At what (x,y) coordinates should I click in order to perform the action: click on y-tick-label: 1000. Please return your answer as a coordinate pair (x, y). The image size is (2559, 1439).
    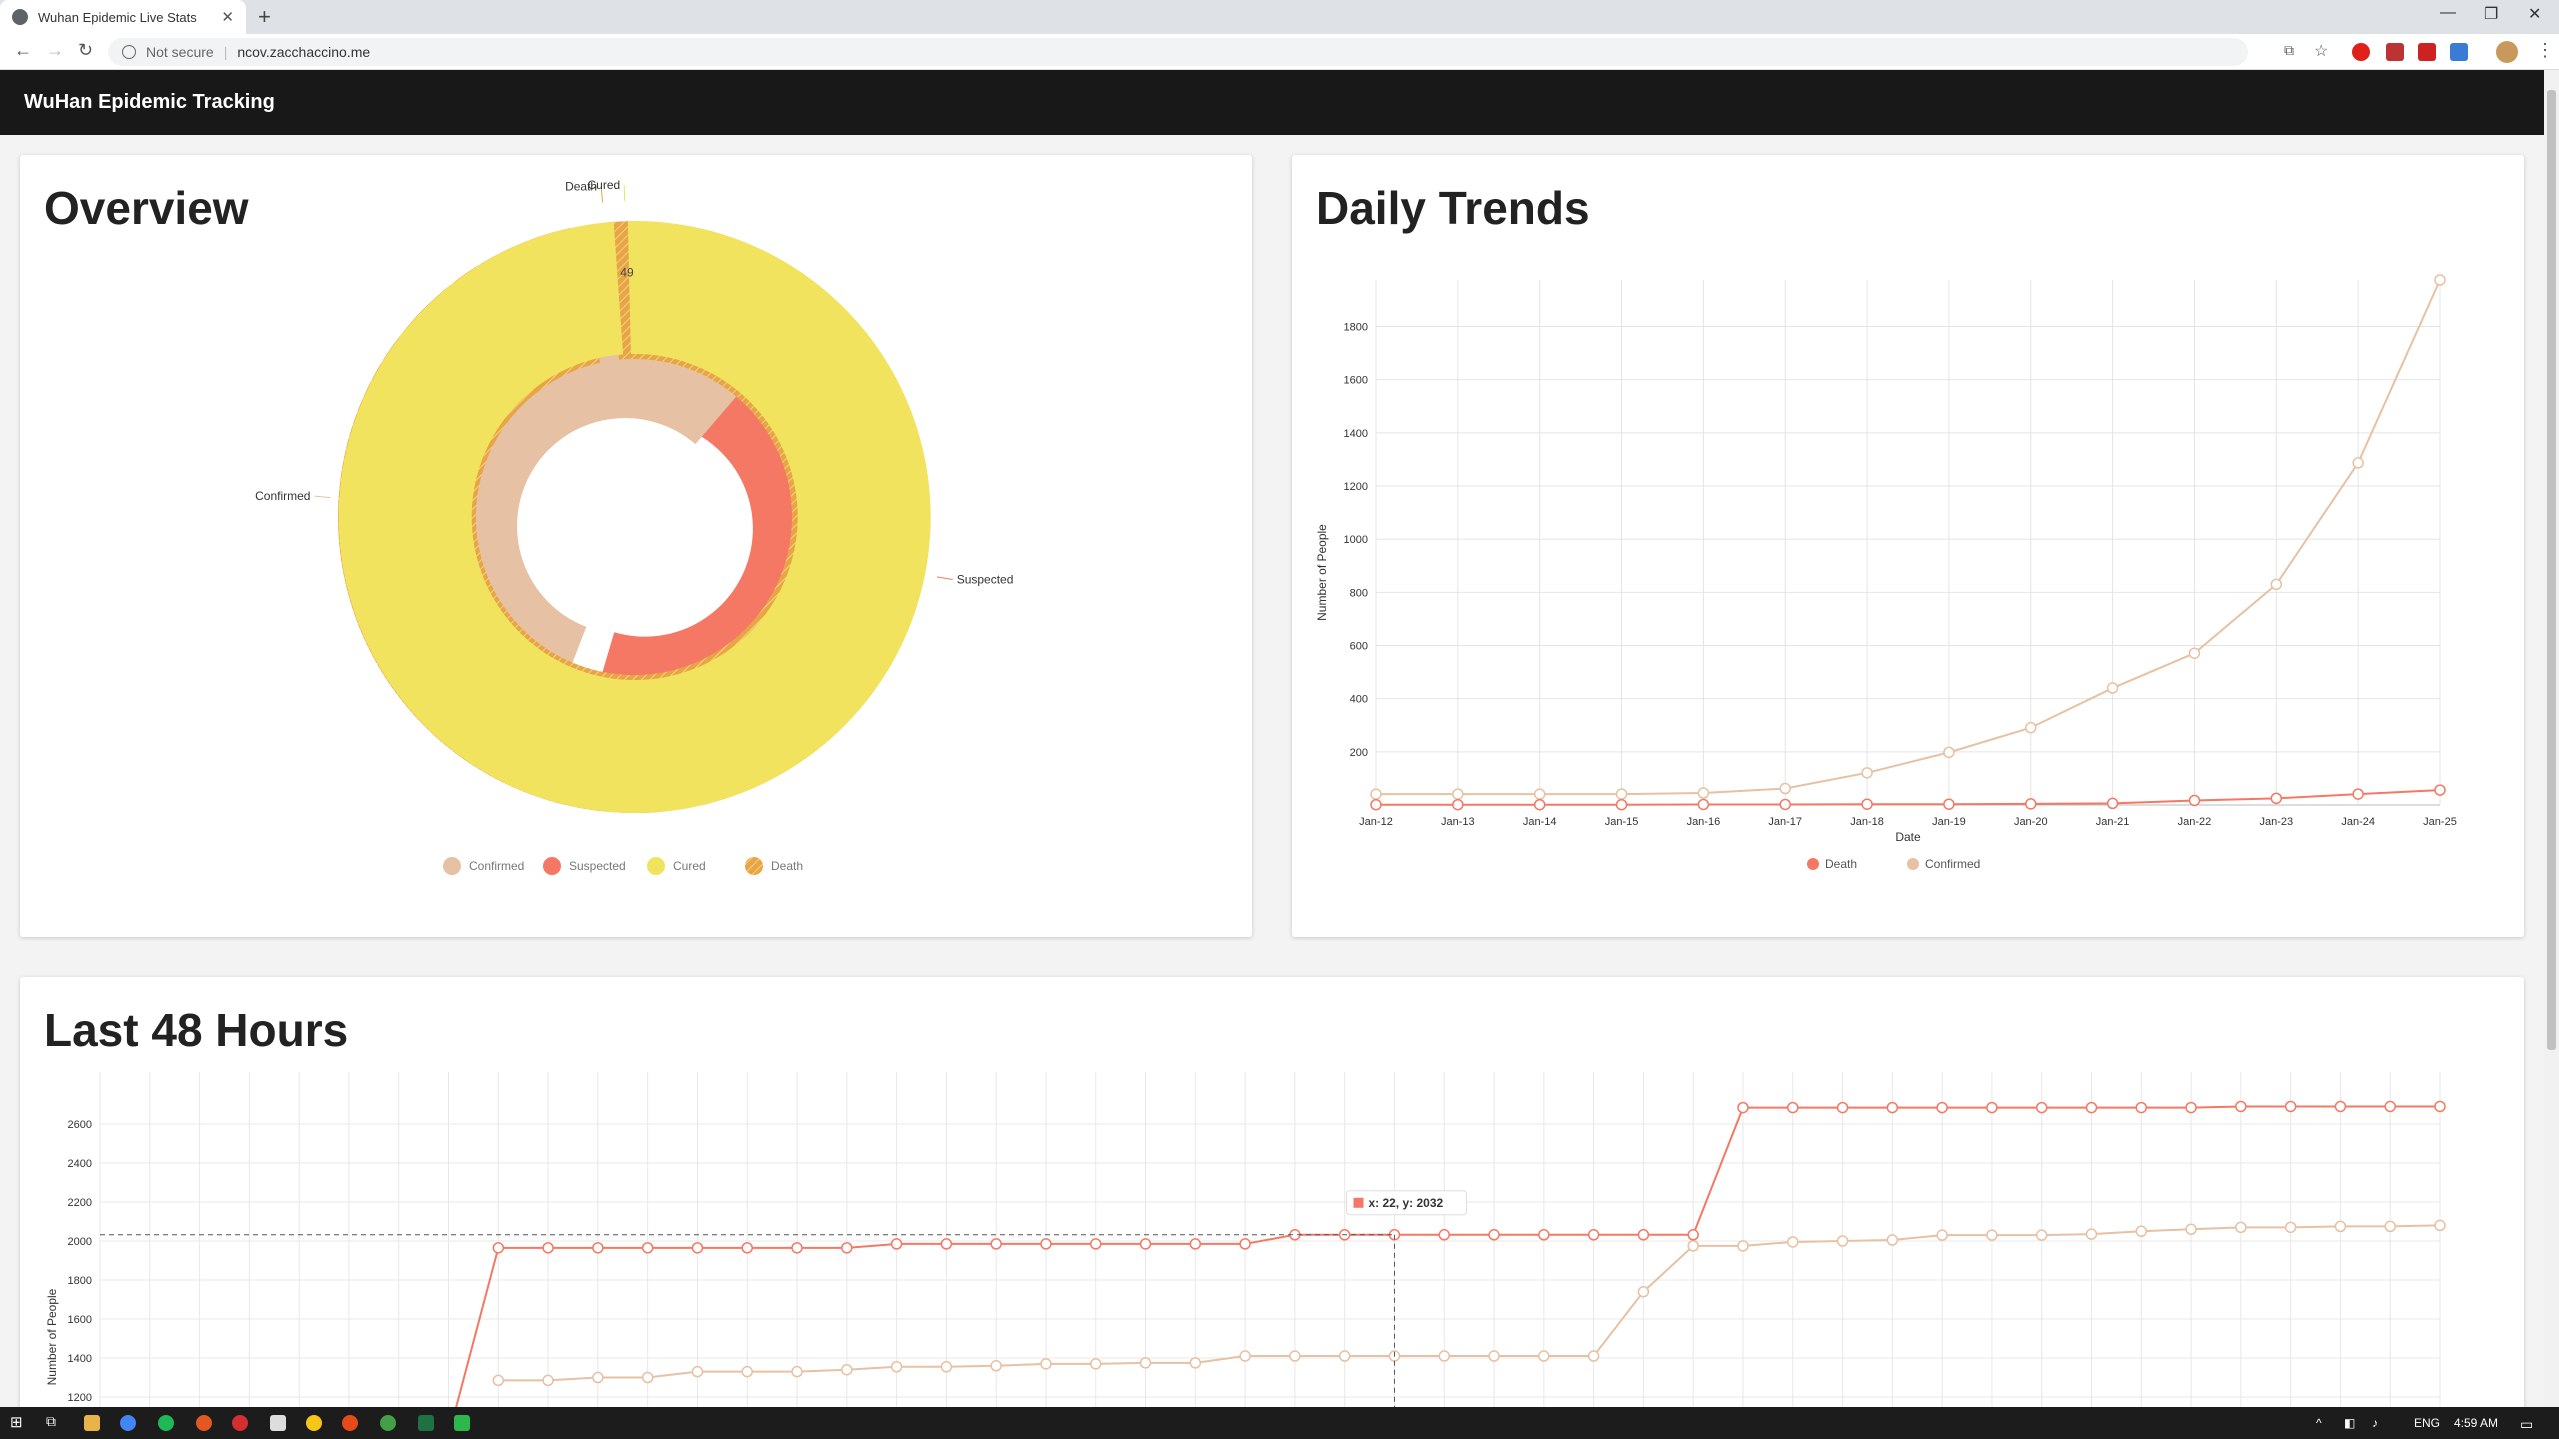
    Looking at the image, I should click on (1356, 540).